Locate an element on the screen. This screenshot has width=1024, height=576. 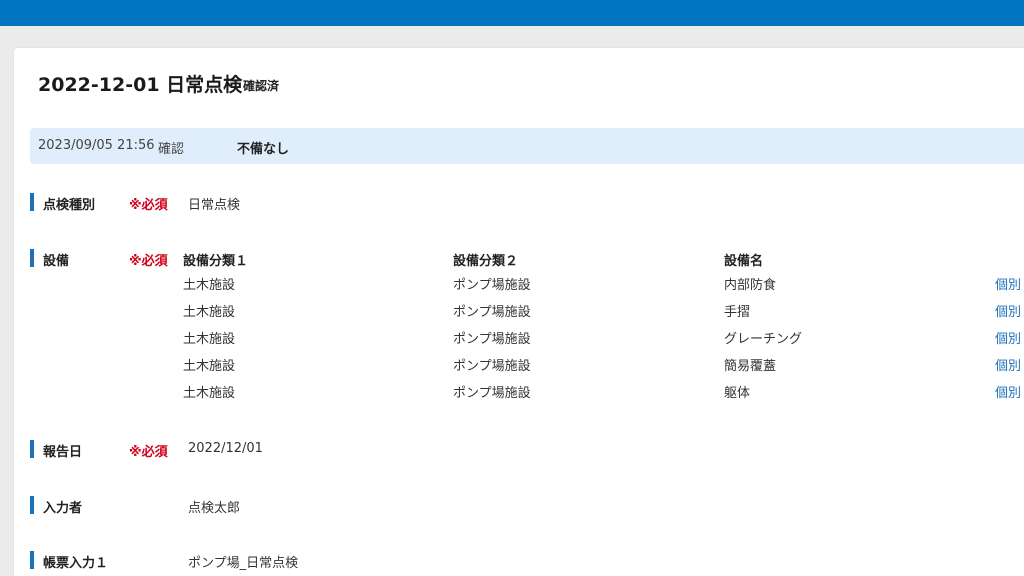
field-label: 帳票入力１ is located at coordinates (76, 563).